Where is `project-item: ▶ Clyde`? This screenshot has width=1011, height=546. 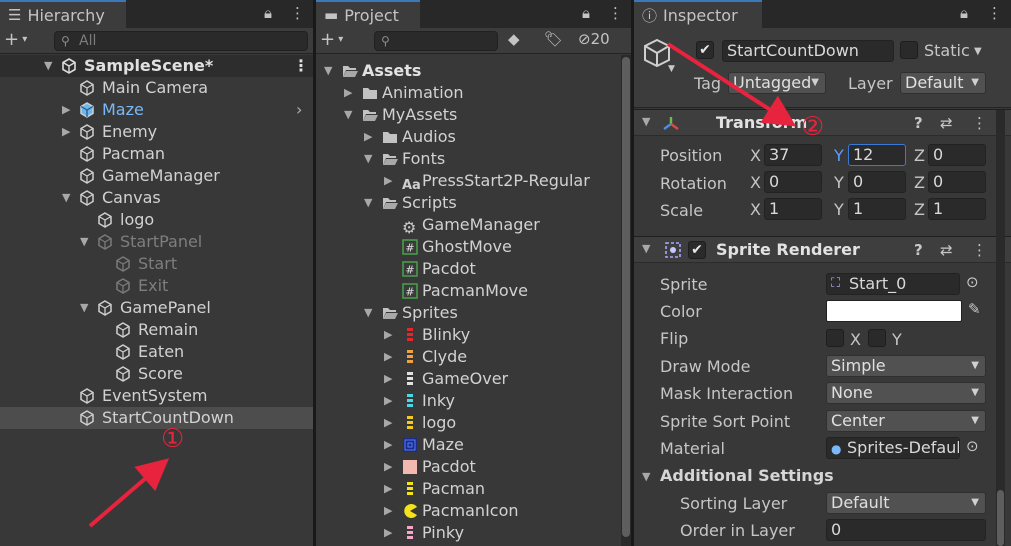
project-item: ▶ Clyde is located at coordinates (473, 357).